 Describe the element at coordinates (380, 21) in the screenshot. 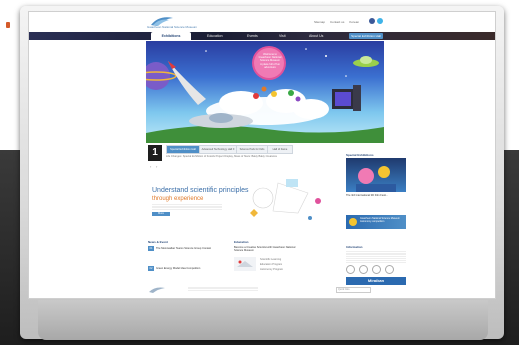

I see `twitter-icon` at that location.